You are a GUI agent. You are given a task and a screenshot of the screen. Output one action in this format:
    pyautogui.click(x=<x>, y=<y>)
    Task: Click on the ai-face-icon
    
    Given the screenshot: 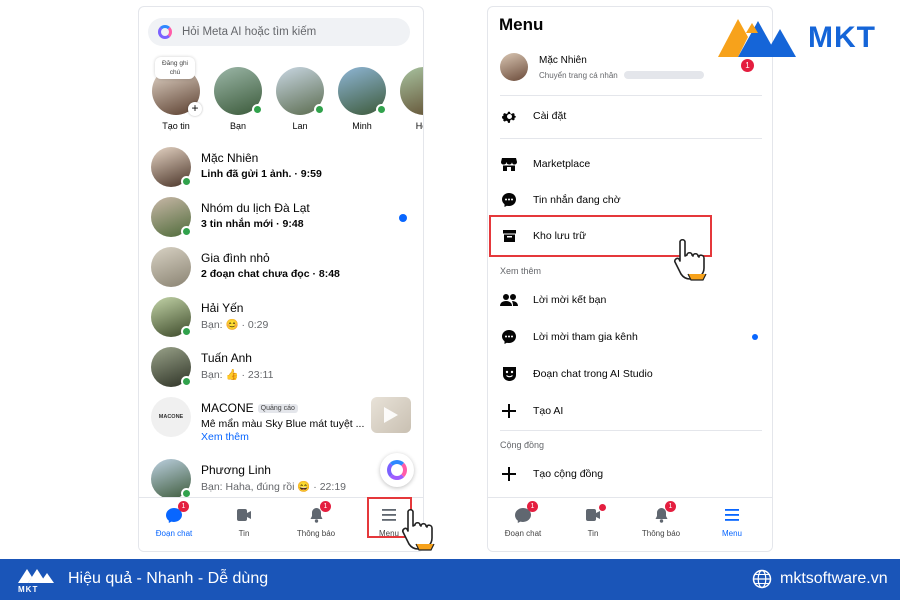 What is the action you would take?
    pyautogui.click(x=509, y=374)
    